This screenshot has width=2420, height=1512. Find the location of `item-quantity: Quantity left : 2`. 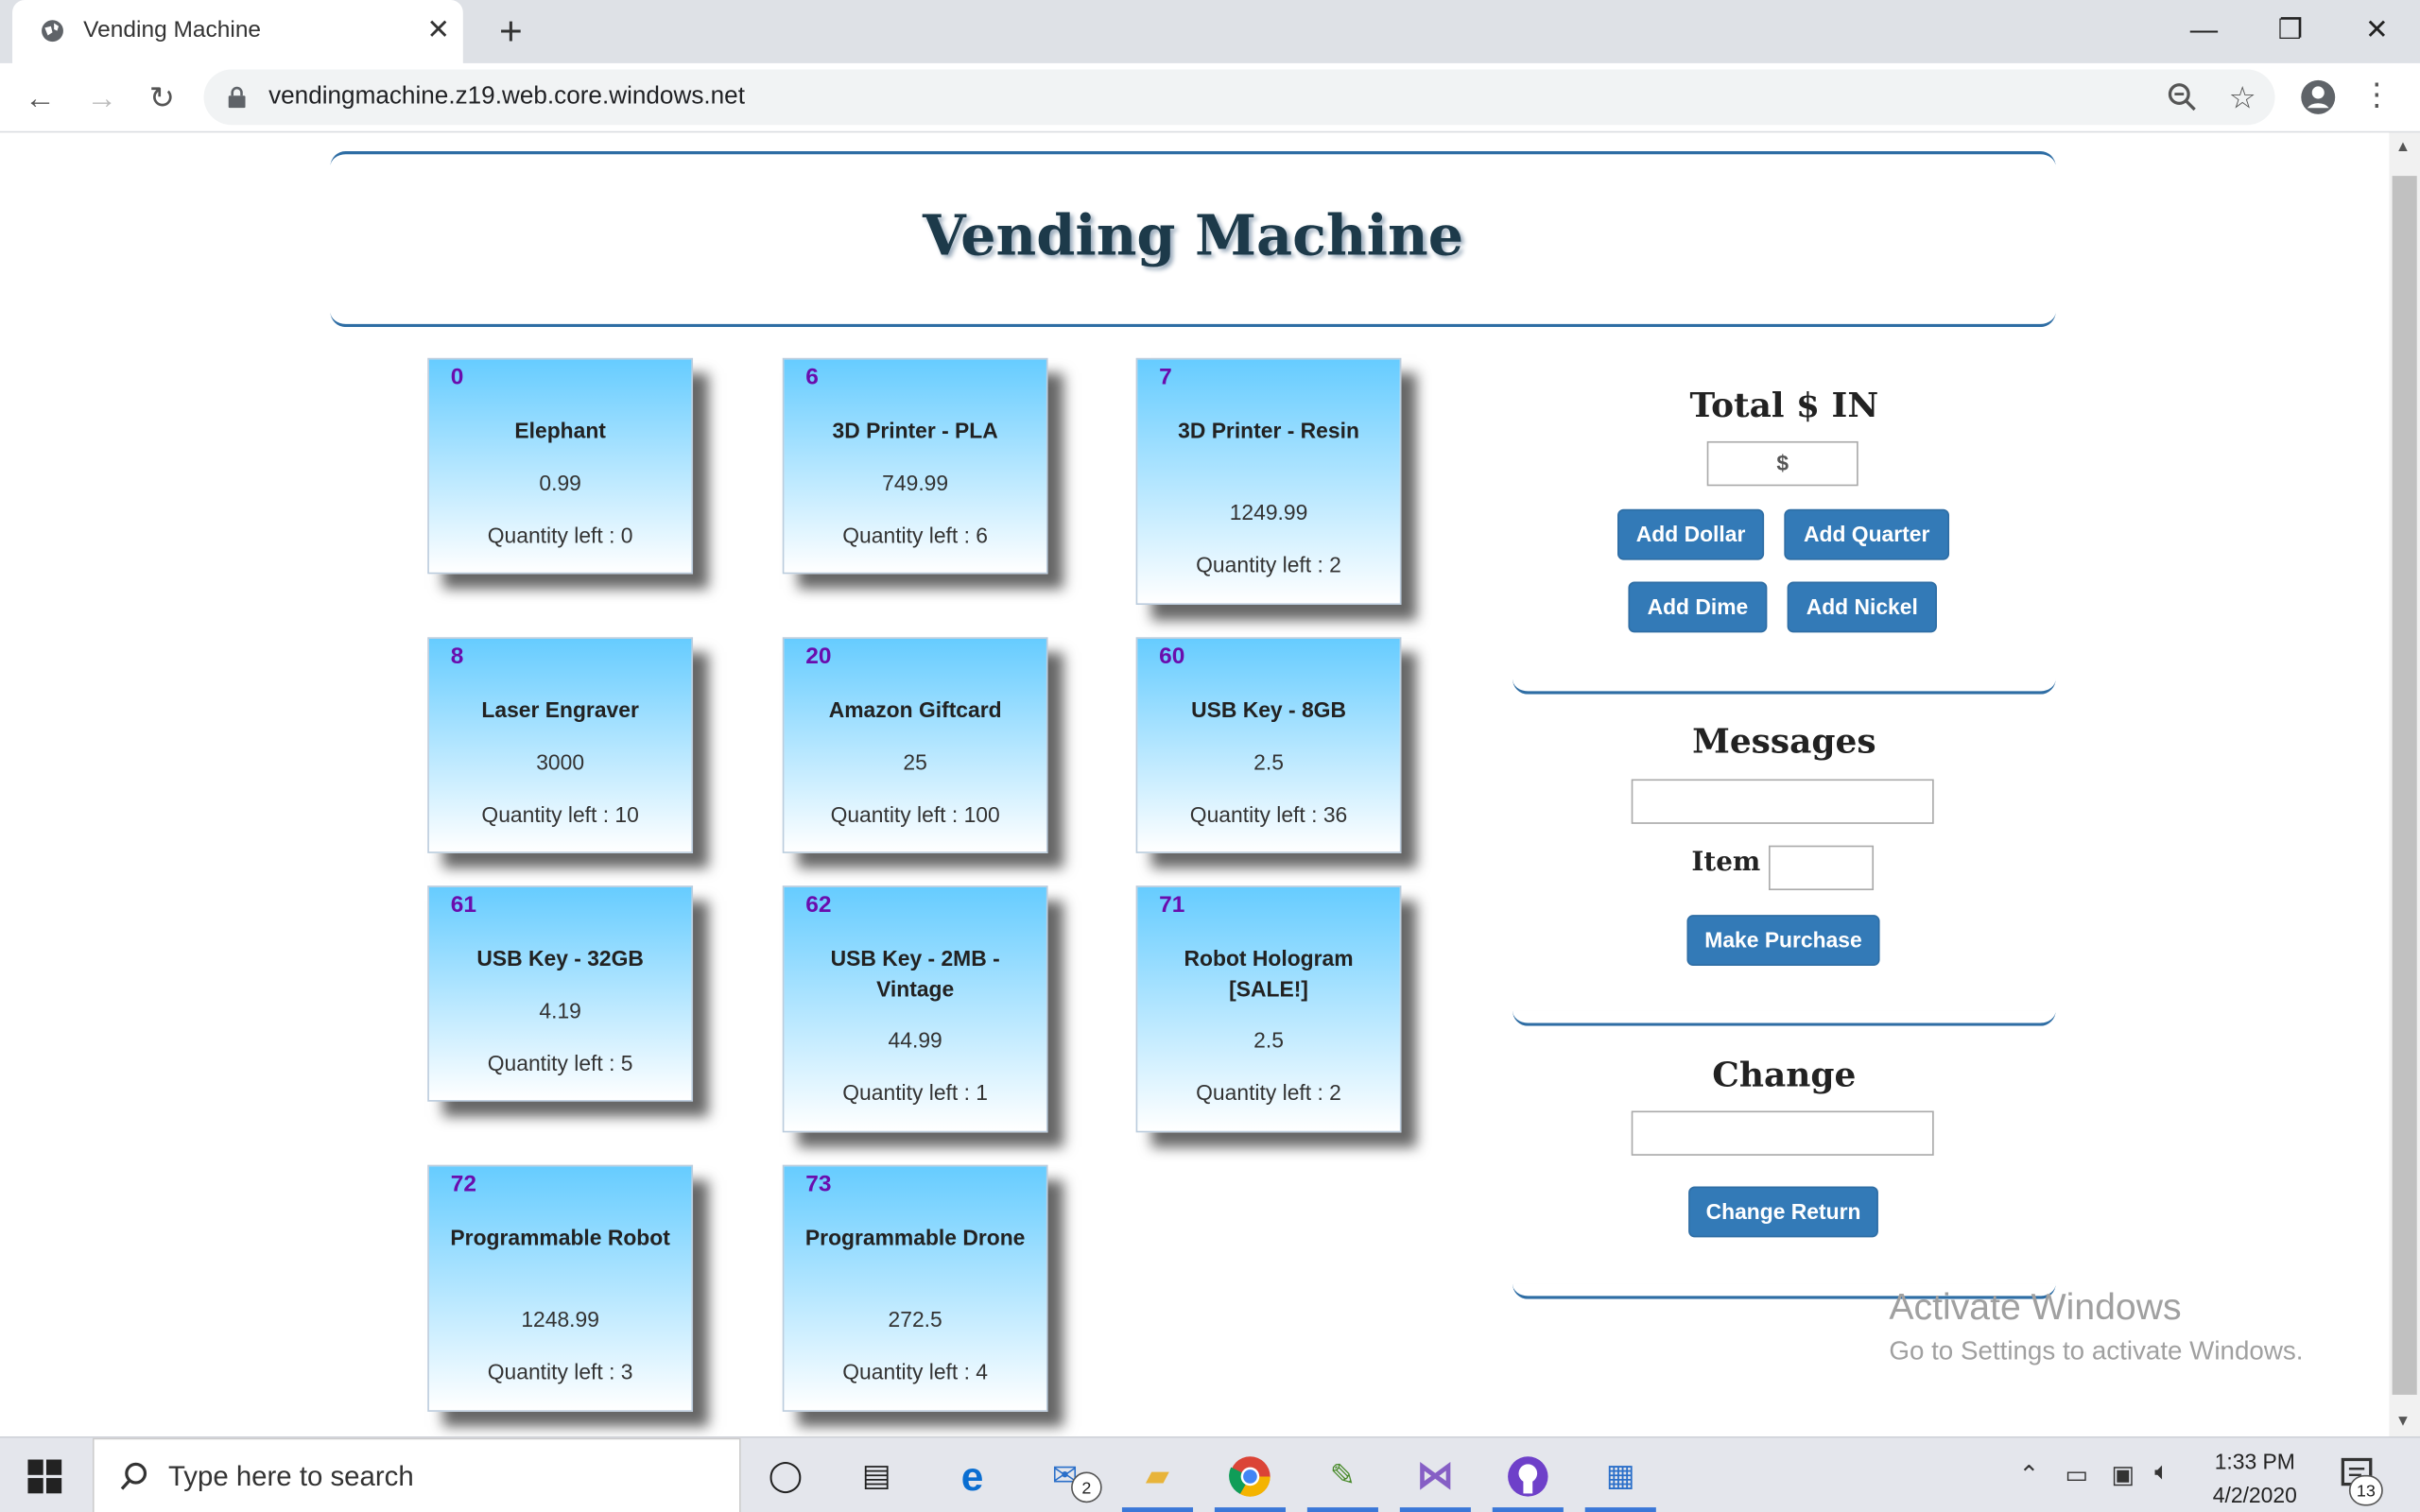

item-quantity: Quantity left : 2 is located at coordinates (1268, 1092).